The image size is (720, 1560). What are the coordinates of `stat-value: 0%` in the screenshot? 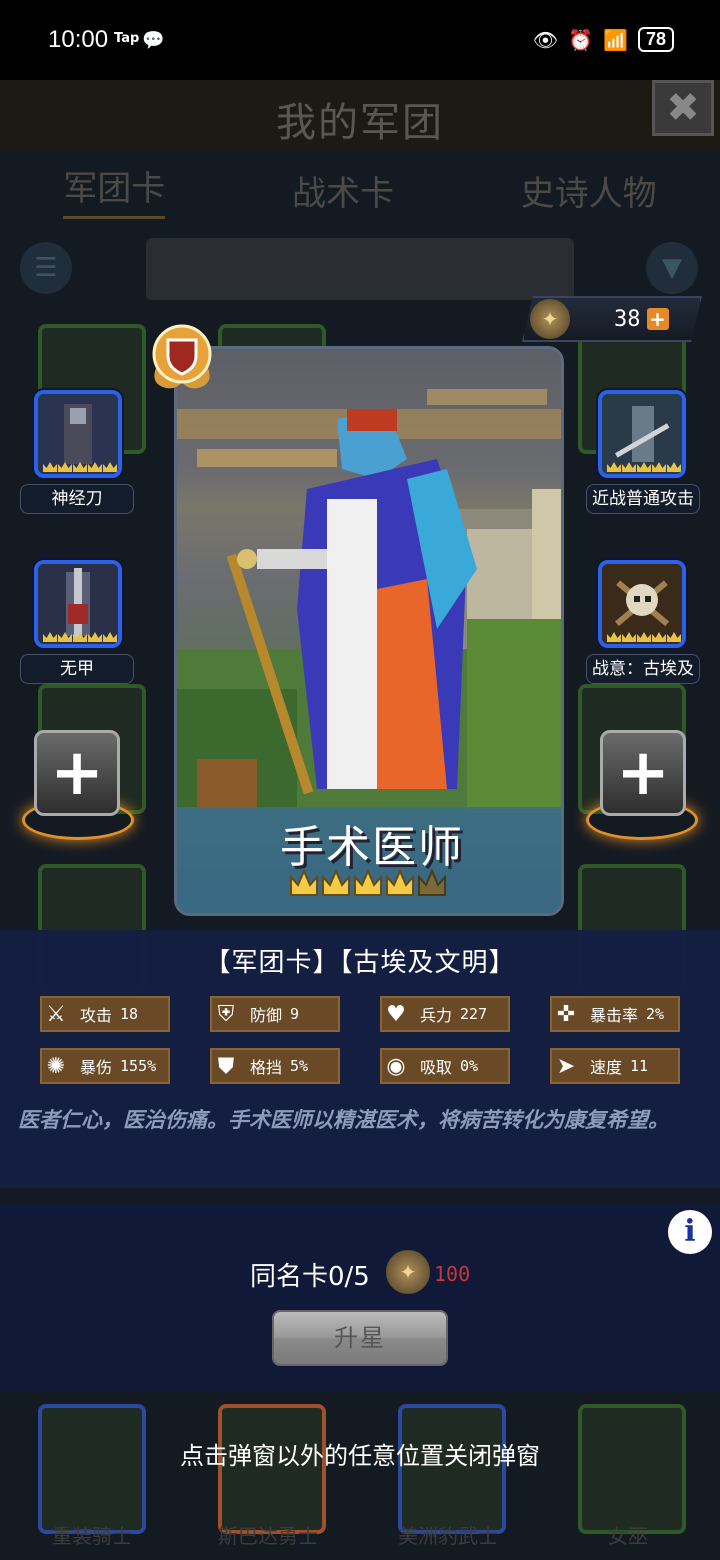 It's located at (469, 1066).